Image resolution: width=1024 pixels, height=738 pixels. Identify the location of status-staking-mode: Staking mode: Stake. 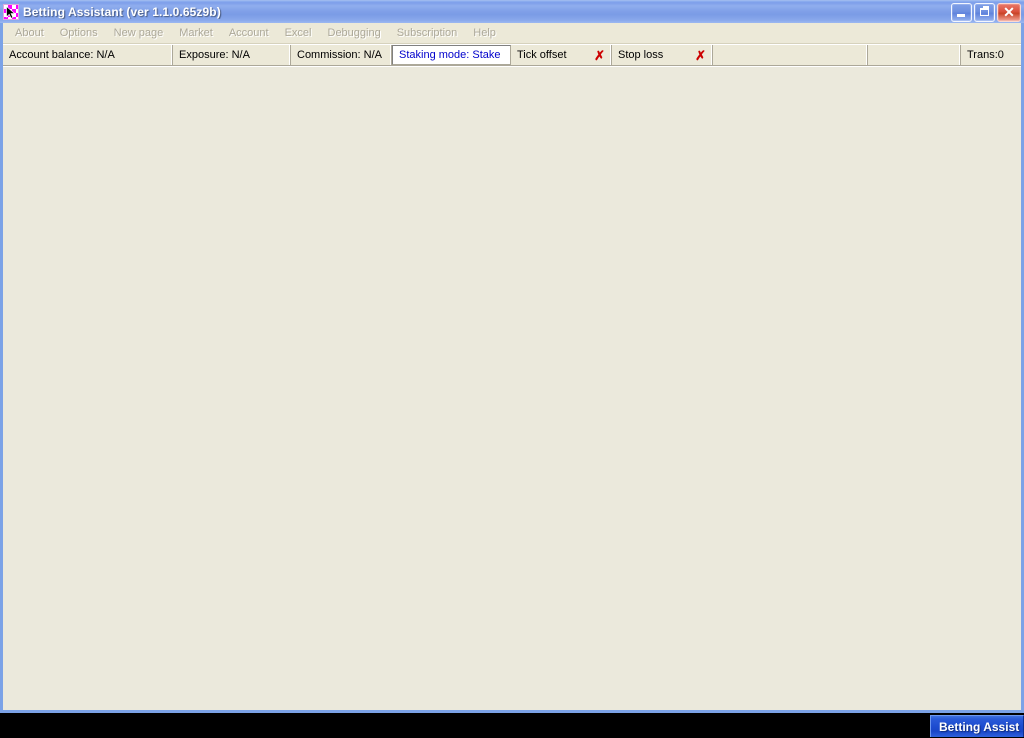
(451, 55).